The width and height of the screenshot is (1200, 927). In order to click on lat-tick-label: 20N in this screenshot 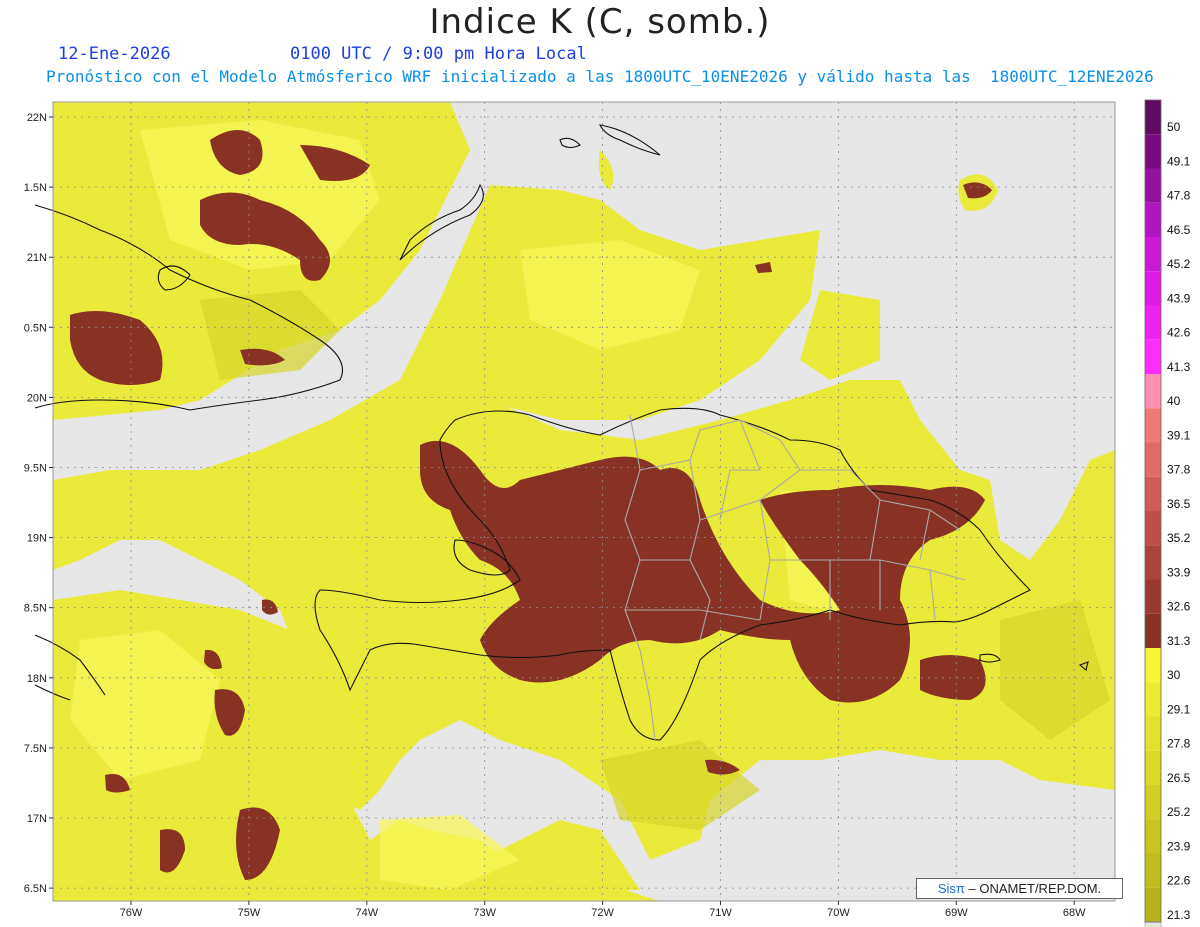, I will do `click(37, 398)`.